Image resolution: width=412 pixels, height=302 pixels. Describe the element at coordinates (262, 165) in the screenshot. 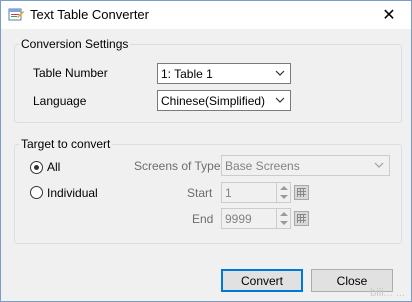

I see `screens-of-type-value: Base Screens` at that location.